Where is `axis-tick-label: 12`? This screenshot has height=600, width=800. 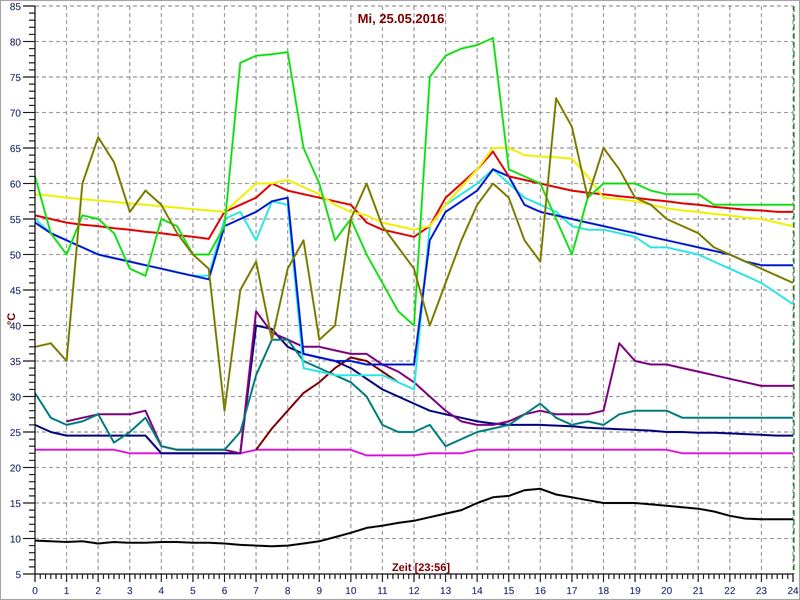
axis-tick-label: 12 is located at coordinates (414, 591).